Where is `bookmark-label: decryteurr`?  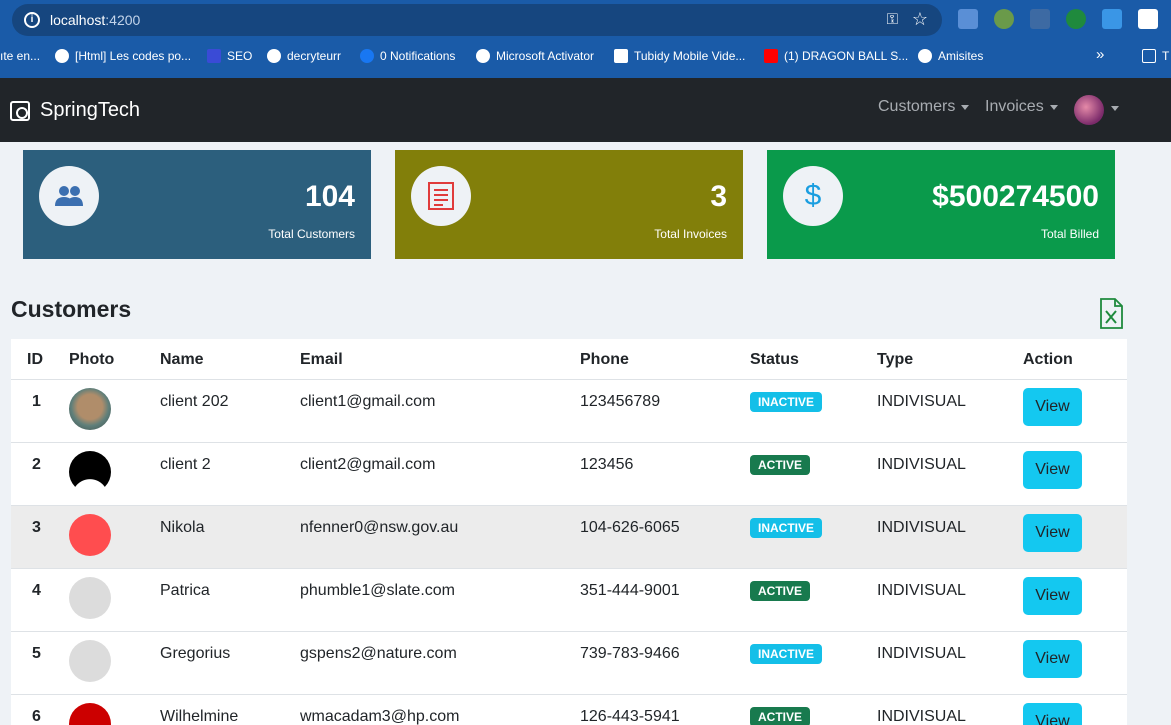
bookmark-label: decryteurr is located at coordinates (314, 56).